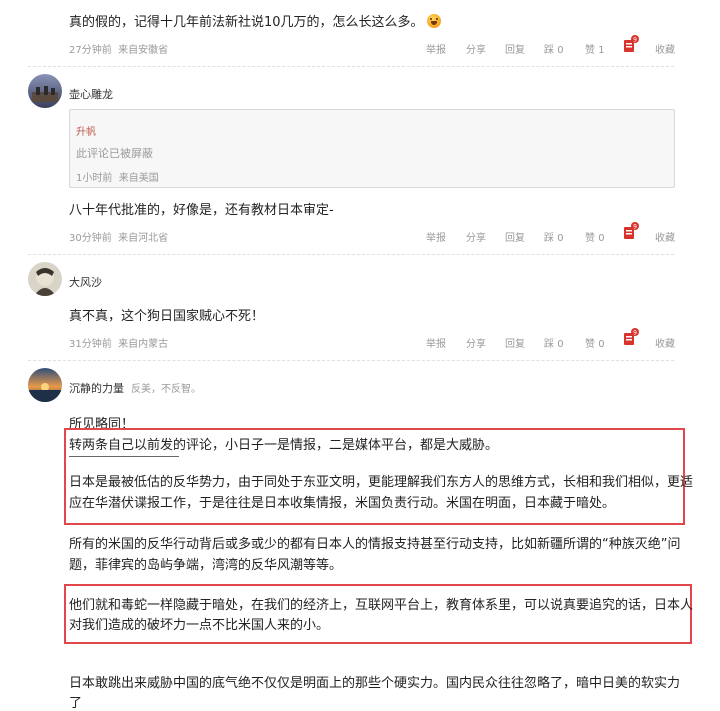 Image resolution: width=720 pixels, height=711 pixels. Describe the element at coordinates (201, 210) in the screenshot. I see `comment-text: 八十年代批准的，好像是，还有教材日本审定-` at that location.